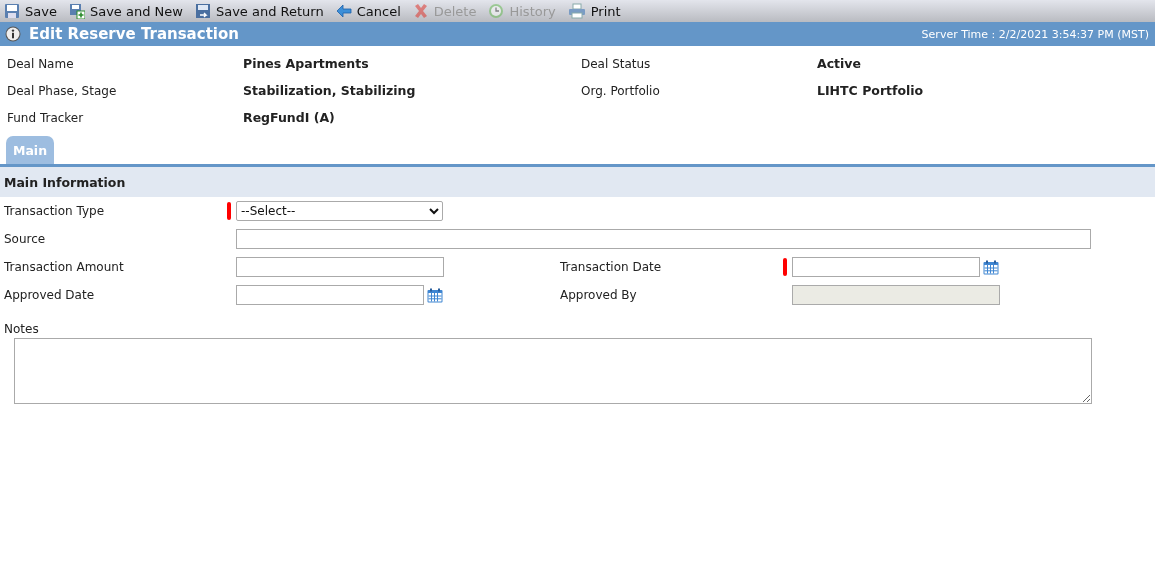  I want to click on field-label: Deal Name, so click(41, 63).